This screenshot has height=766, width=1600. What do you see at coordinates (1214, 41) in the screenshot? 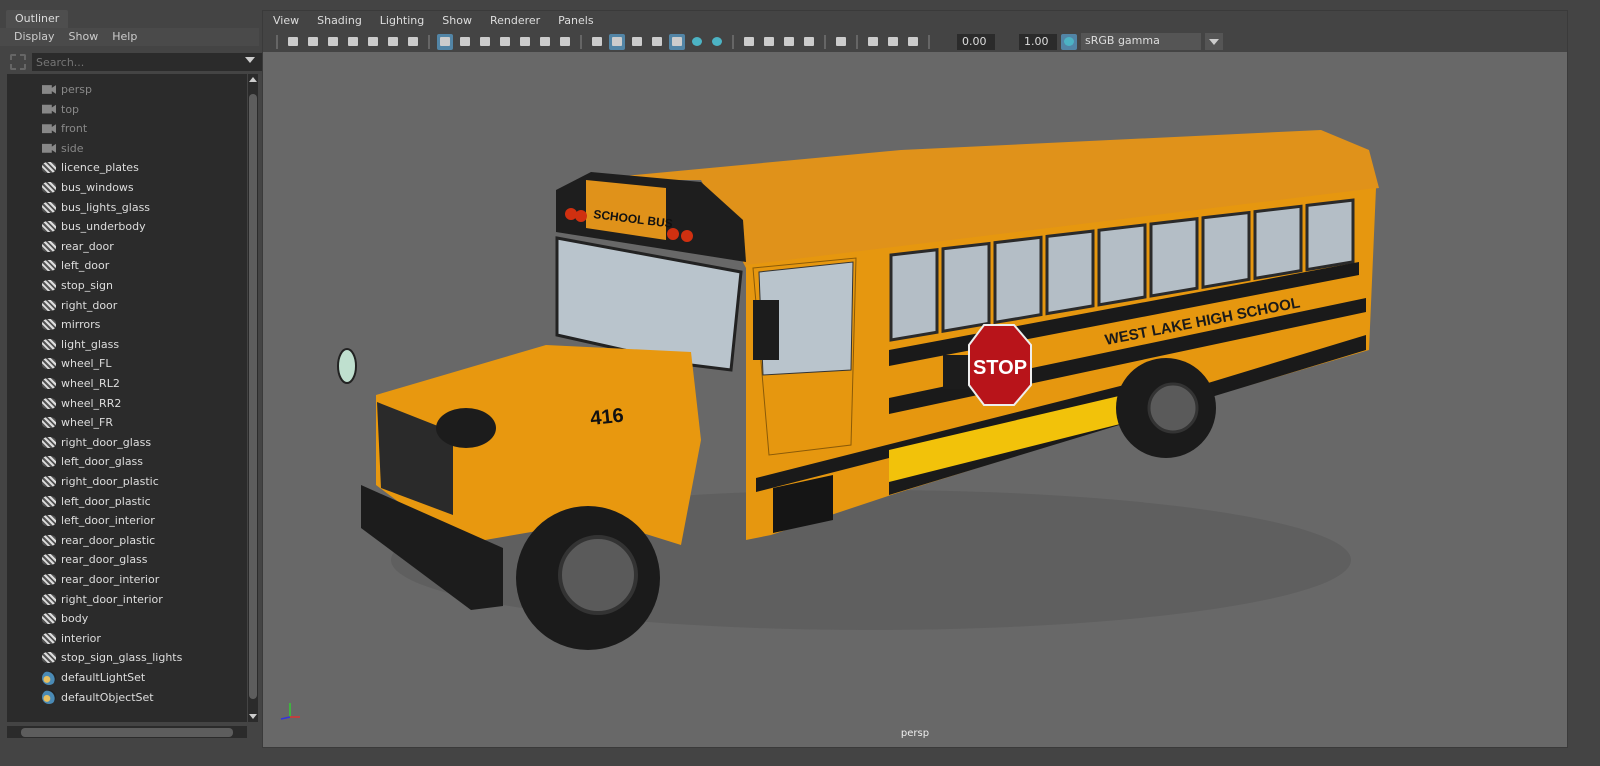
I see `chevron-down-icon` at bounding box center [1214, 41].